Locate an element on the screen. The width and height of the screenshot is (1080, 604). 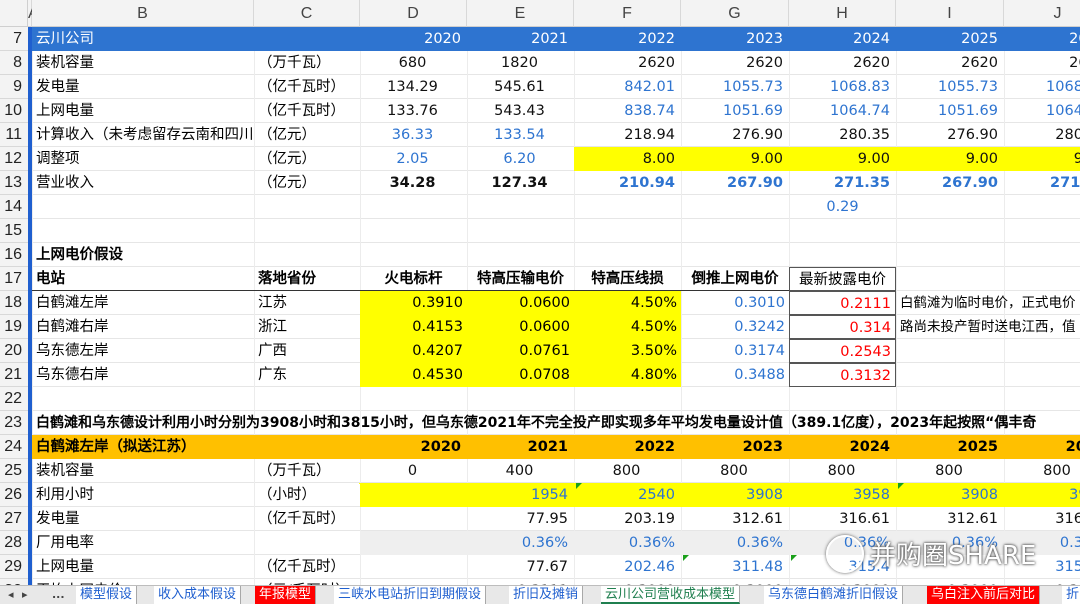
year-header-cell: 2023 is located at coordinates (735, 39).